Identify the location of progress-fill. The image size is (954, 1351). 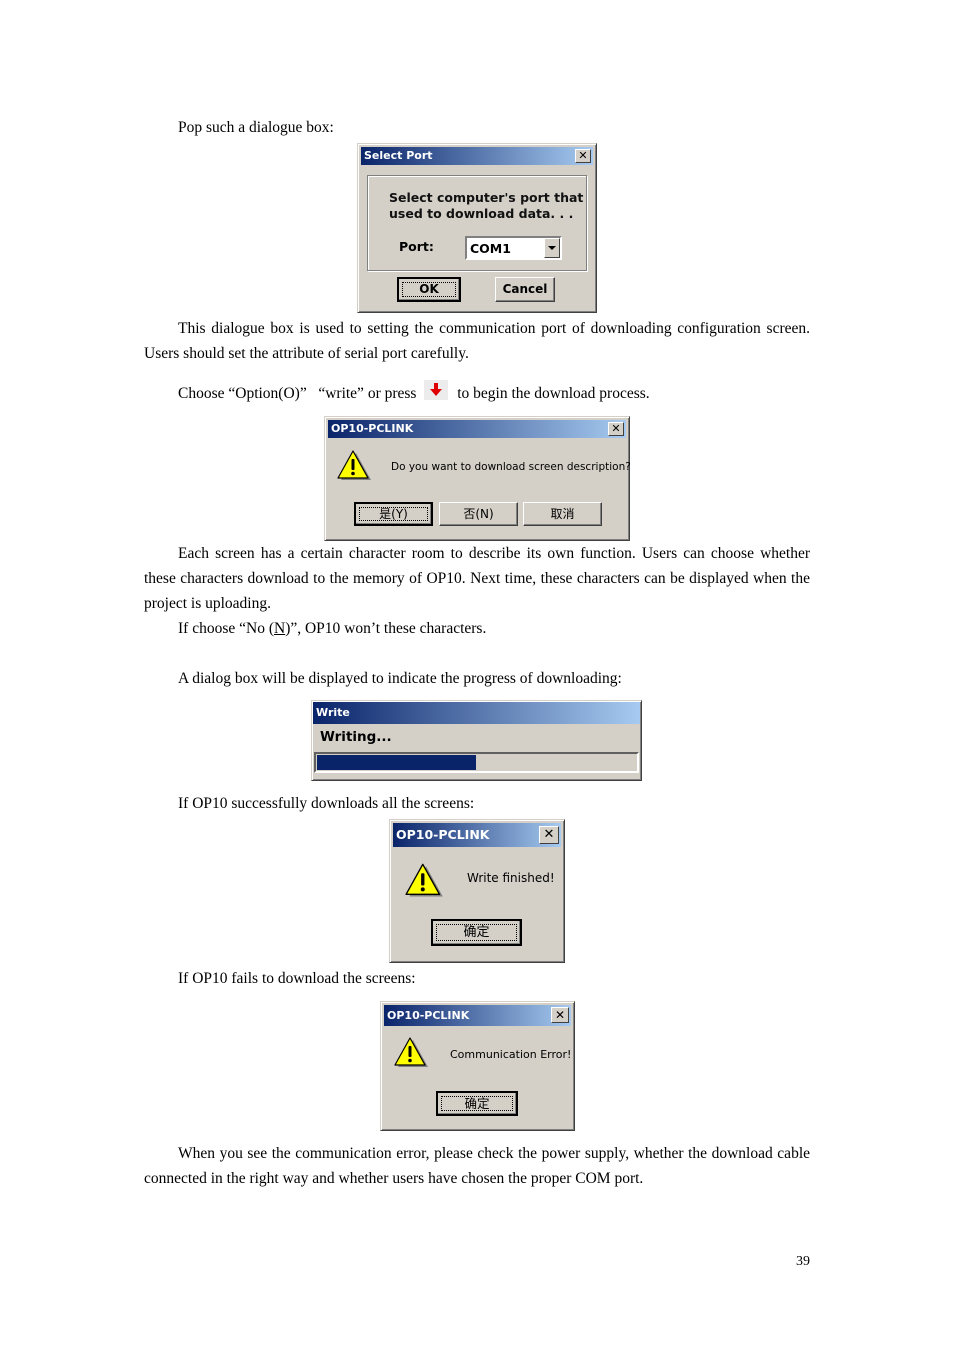
(396, 762).